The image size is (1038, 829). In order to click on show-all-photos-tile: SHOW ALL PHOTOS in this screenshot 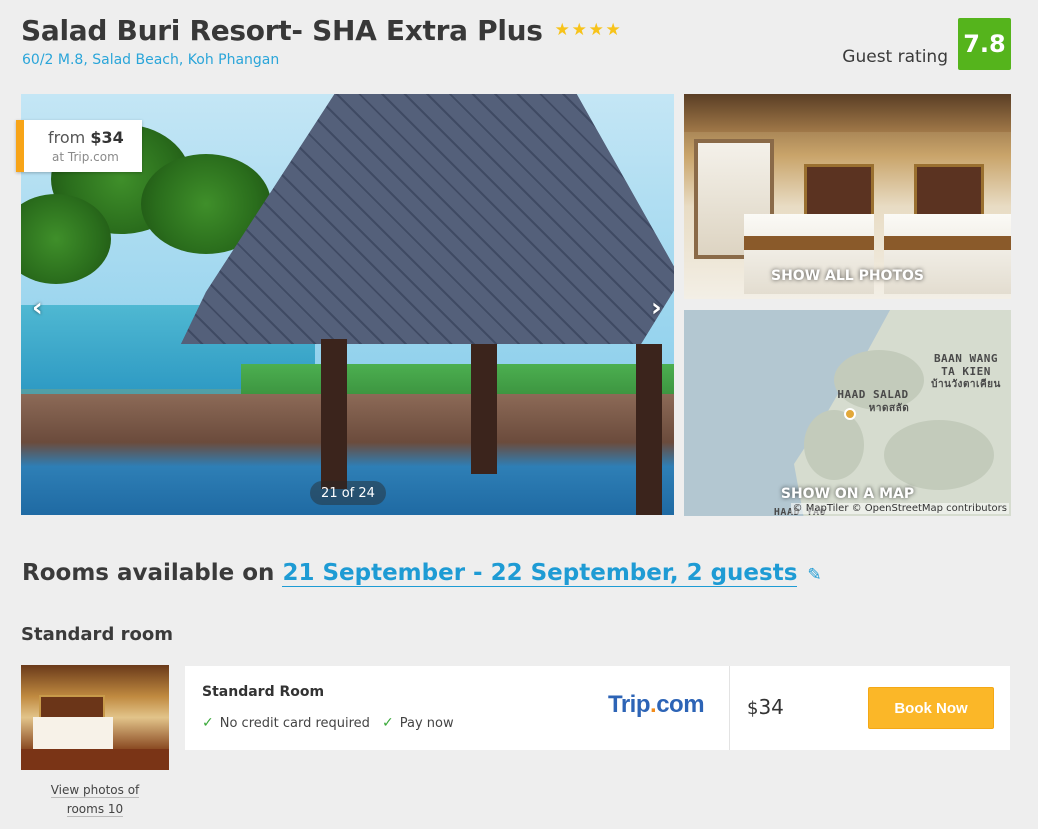, I will do `click(847, 196)`.